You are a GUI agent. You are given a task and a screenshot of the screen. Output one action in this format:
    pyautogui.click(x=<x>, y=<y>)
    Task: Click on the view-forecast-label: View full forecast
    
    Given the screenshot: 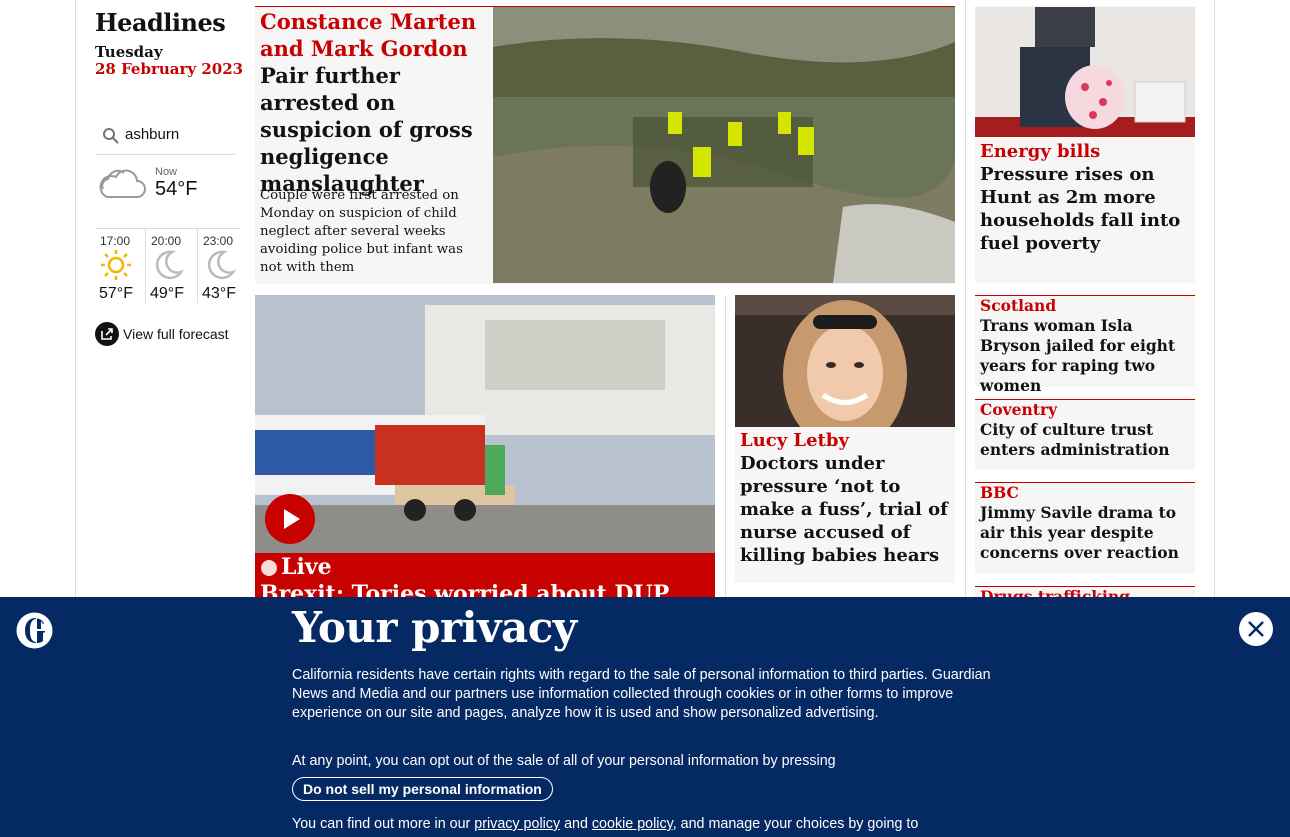 What is the action you would take?
    pyautogui.click(x=176, y=334)
    